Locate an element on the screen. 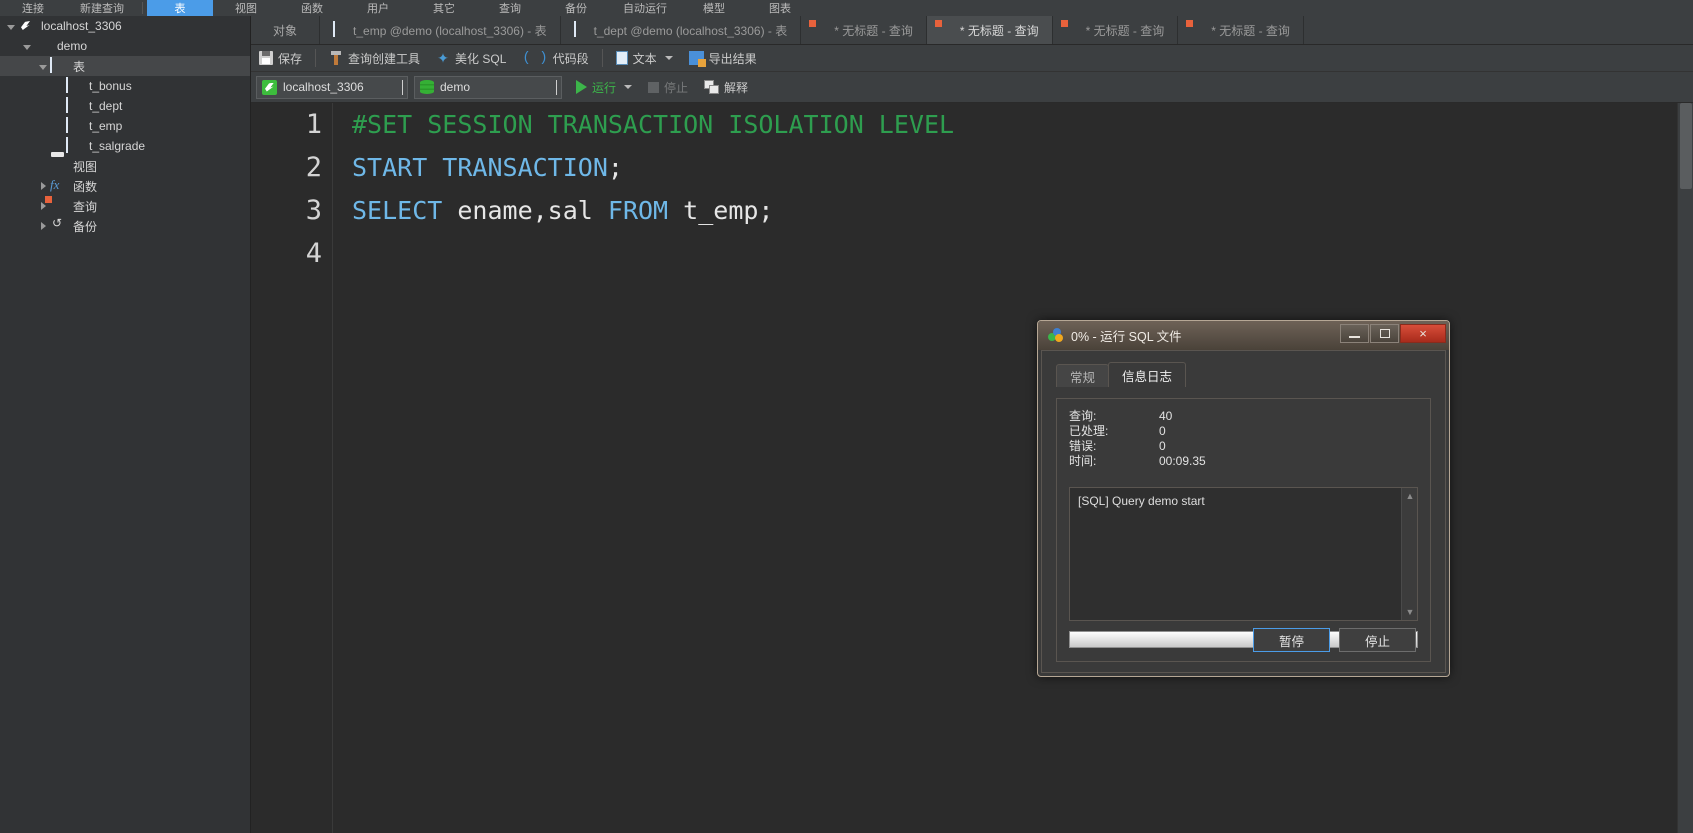 The image size is (1693, 833). tree-item-localhost_3306: localhost_3306 is located at coordinates (125, 26).